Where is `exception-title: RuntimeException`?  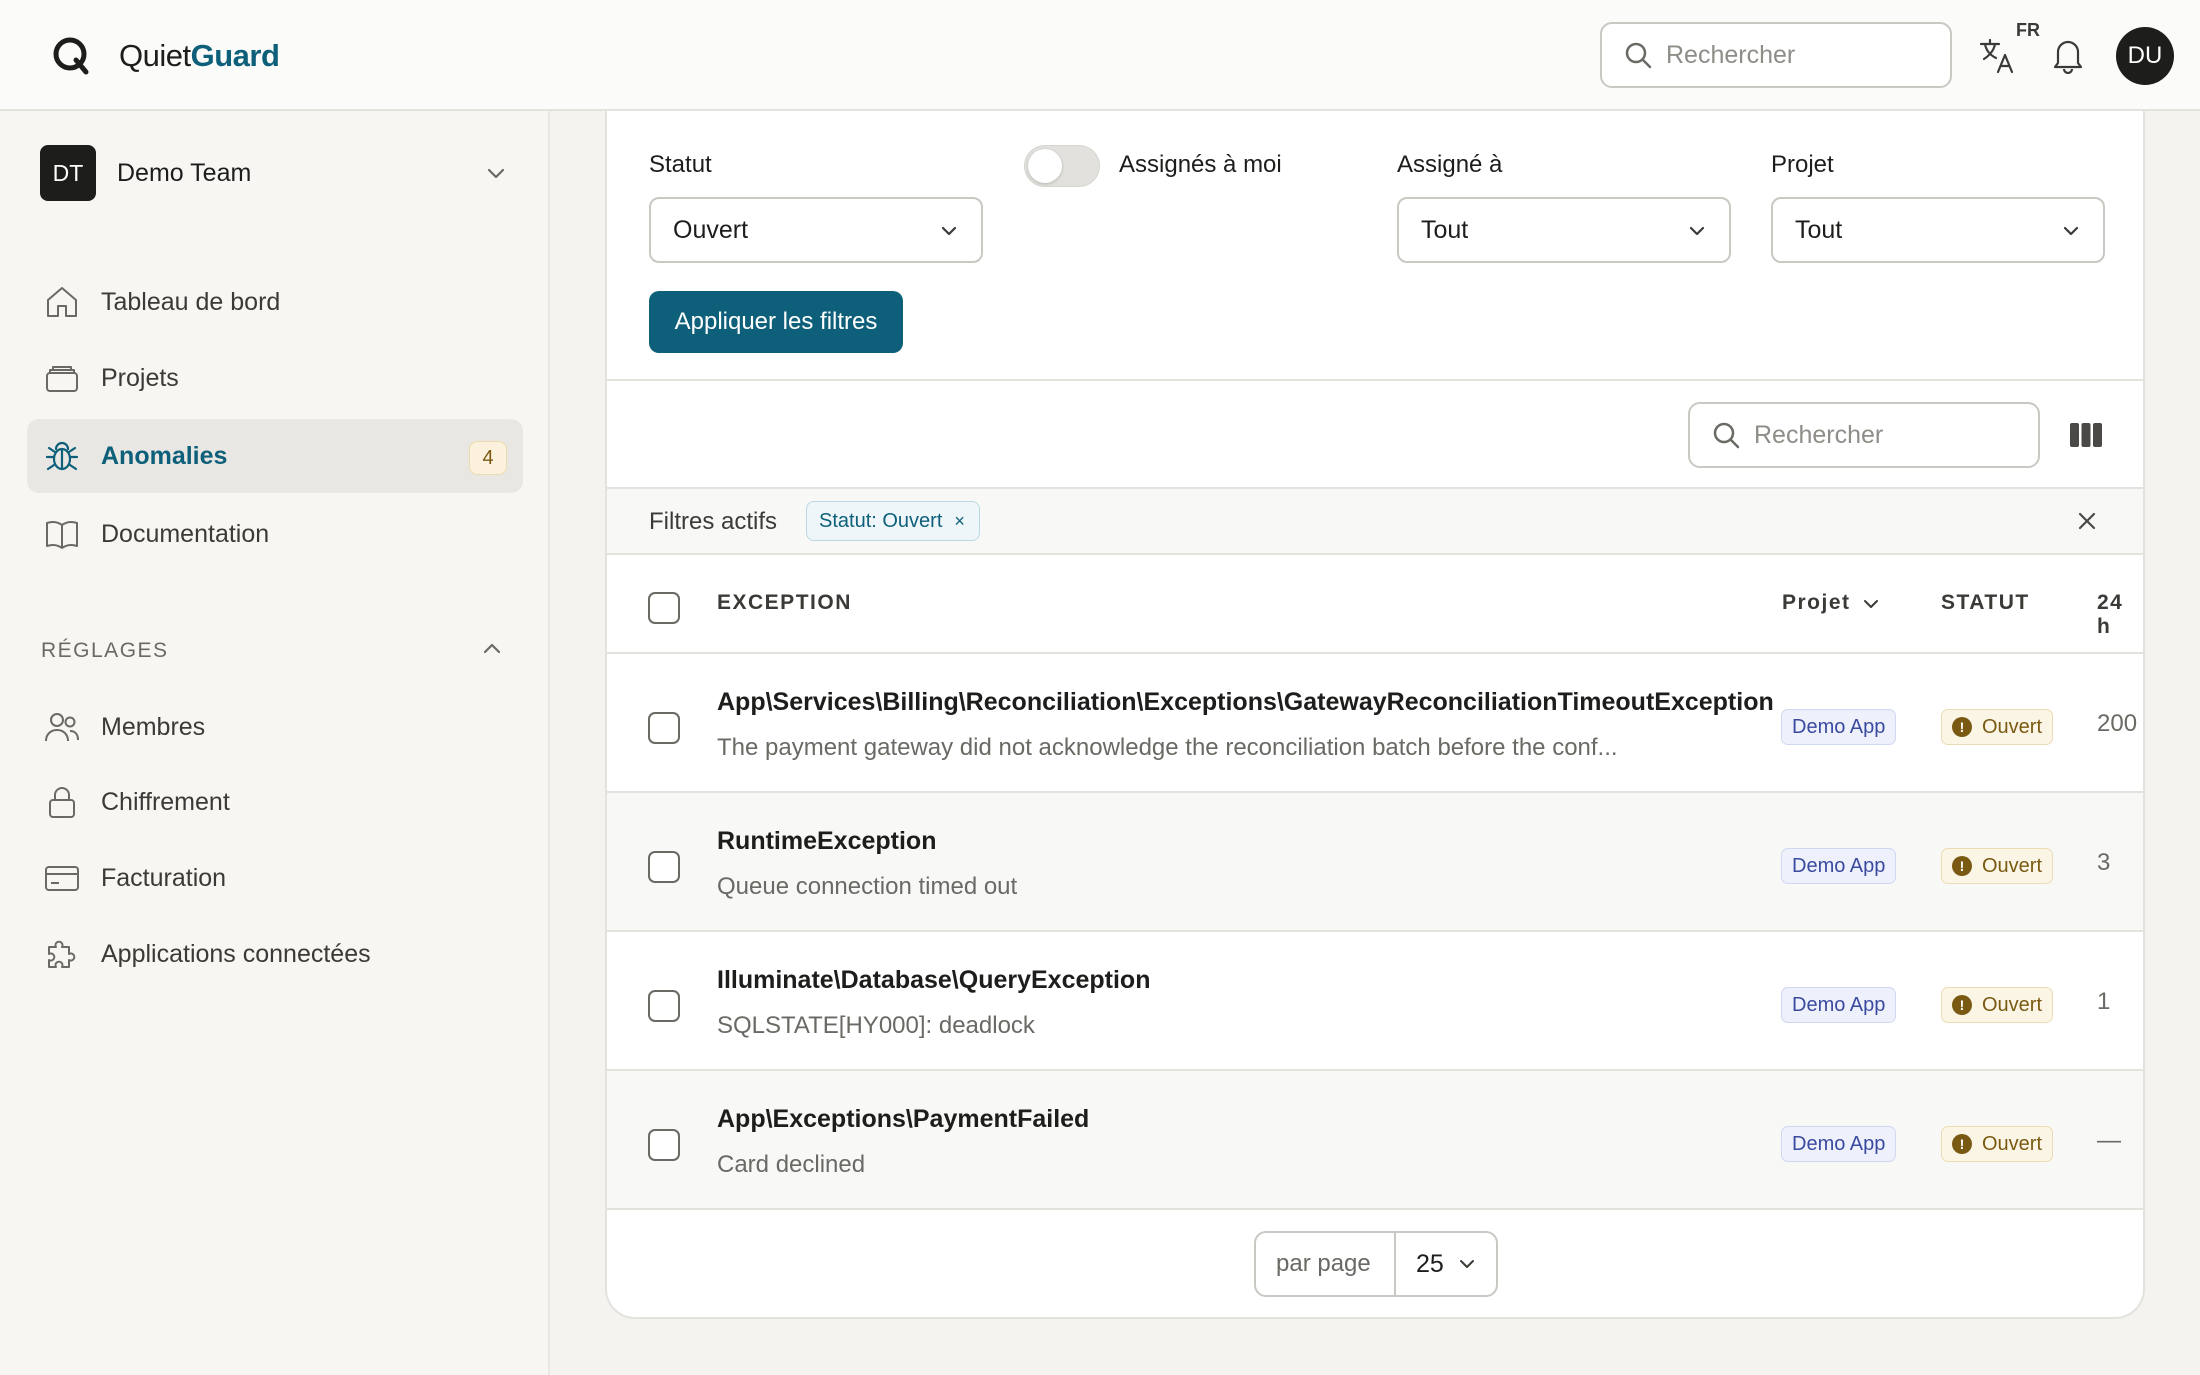
exception-title: RuntimeException is located at coordinates (826, 841).